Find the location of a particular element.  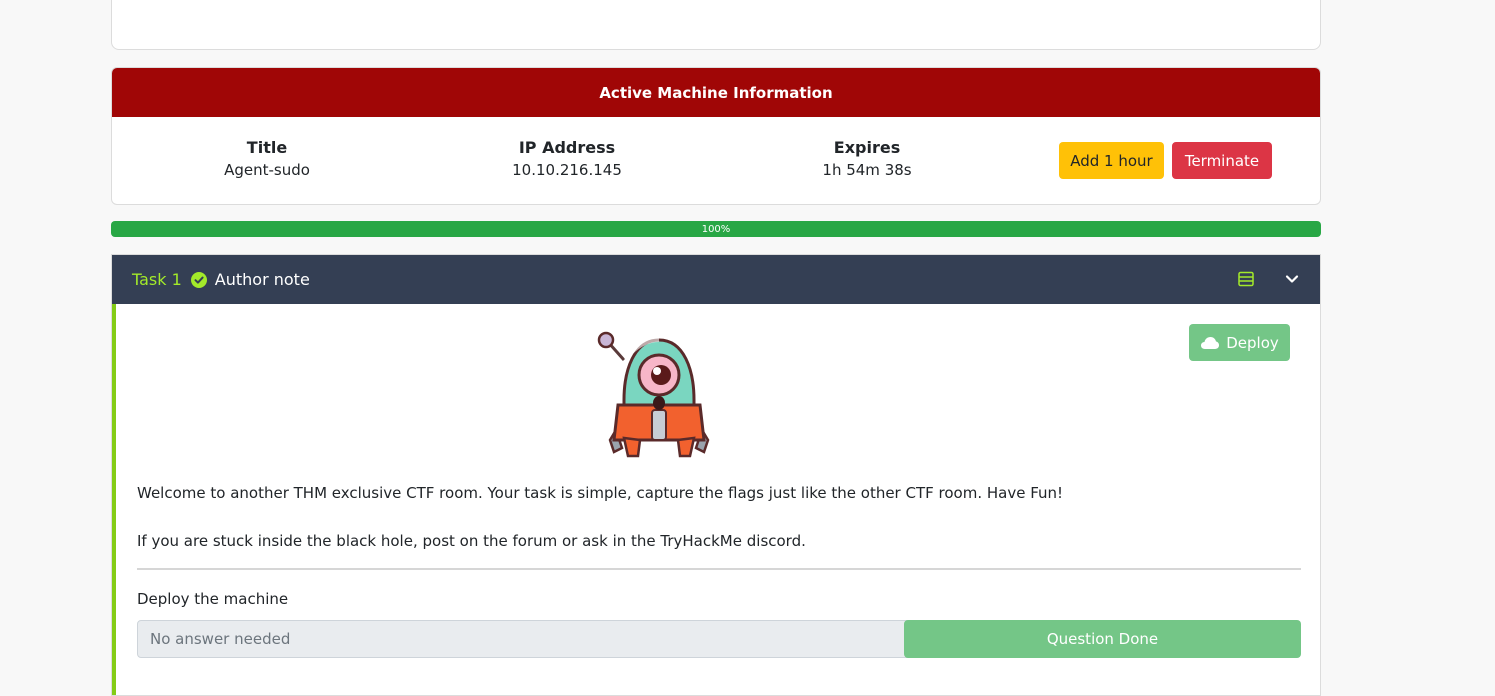

machine-expires-value: 1h 54m 38s is located at coordinates (867, 170).